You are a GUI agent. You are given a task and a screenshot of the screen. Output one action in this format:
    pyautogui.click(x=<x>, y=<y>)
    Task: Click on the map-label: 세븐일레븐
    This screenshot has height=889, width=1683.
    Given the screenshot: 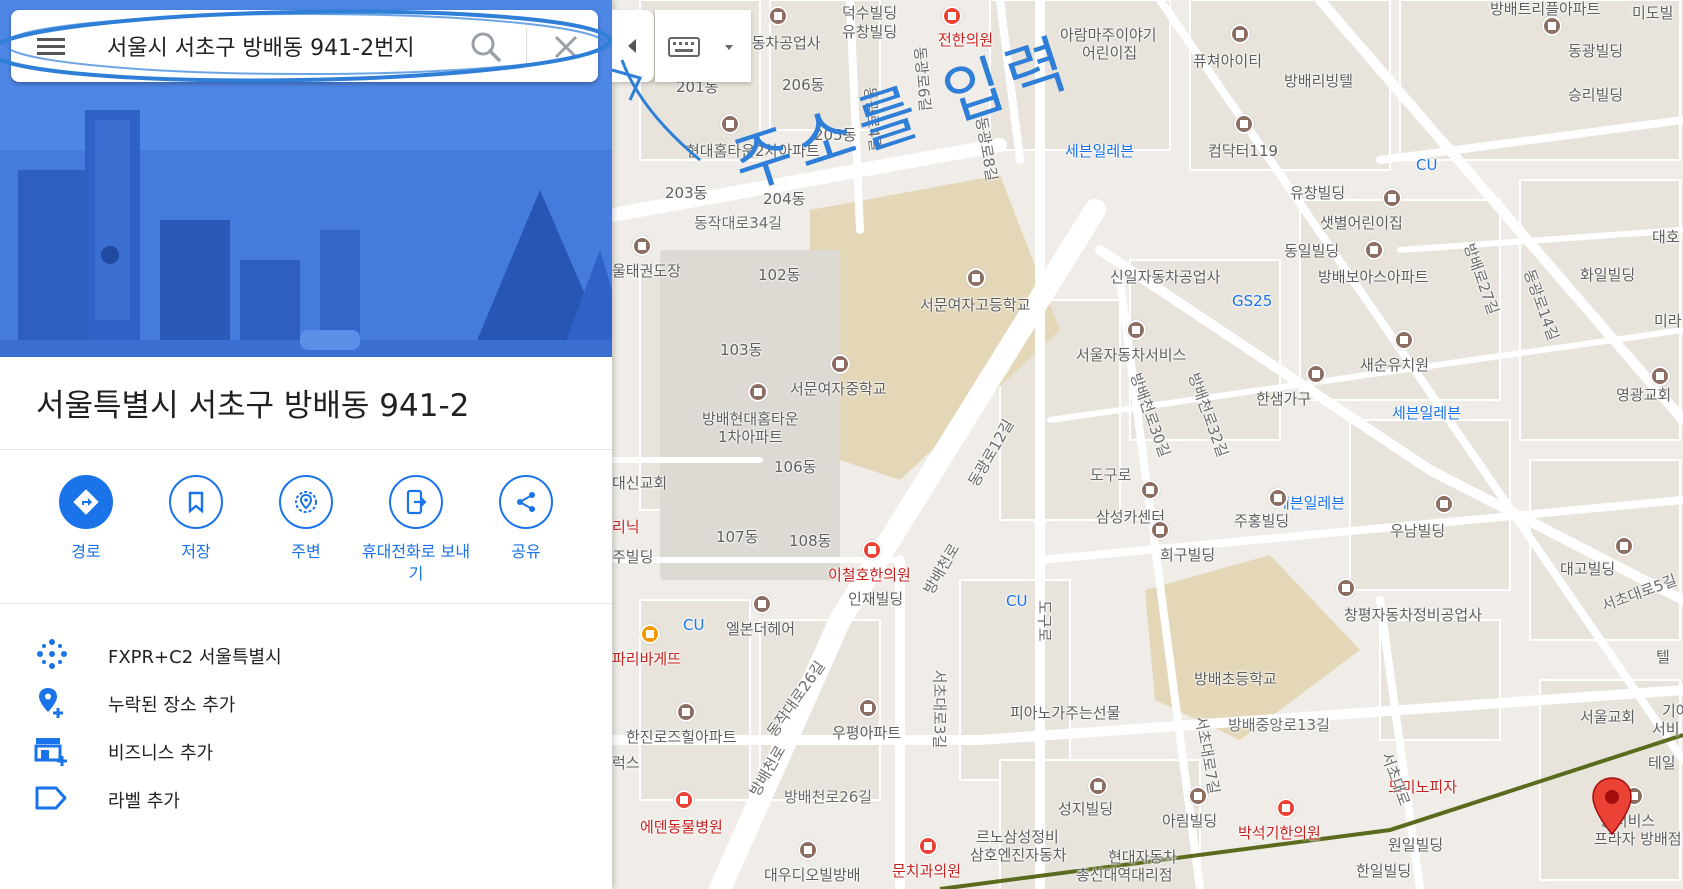 What is the action you would take?
    pyautogui.click(x=1427, y=413)
    